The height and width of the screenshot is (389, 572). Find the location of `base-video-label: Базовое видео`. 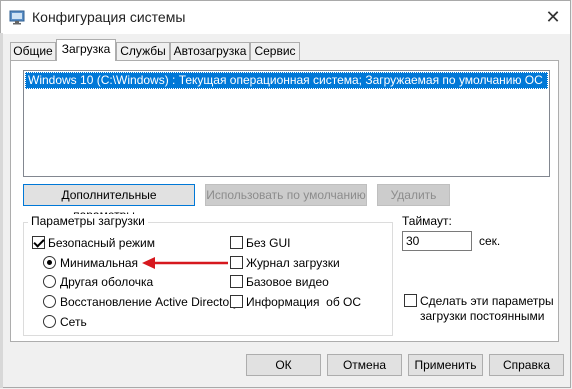

base-video-label: Базовое видео is located at coordinates (287, 282).